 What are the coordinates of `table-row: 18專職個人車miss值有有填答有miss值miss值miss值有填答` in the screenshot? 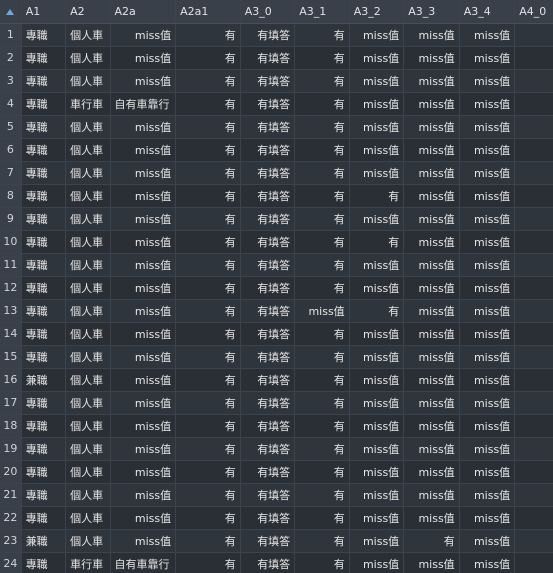 It's located at (276, 426).